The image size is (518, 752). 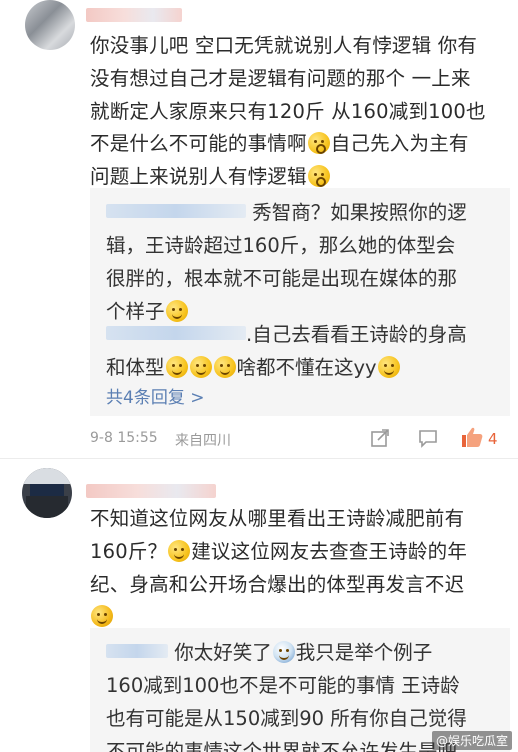 What do you see at coordinates (277, 584) in the screenshot?
I see `comment-line: 纪、身高和公开场合爆出的体型再发言不迟` at bounding box center [277, 584].